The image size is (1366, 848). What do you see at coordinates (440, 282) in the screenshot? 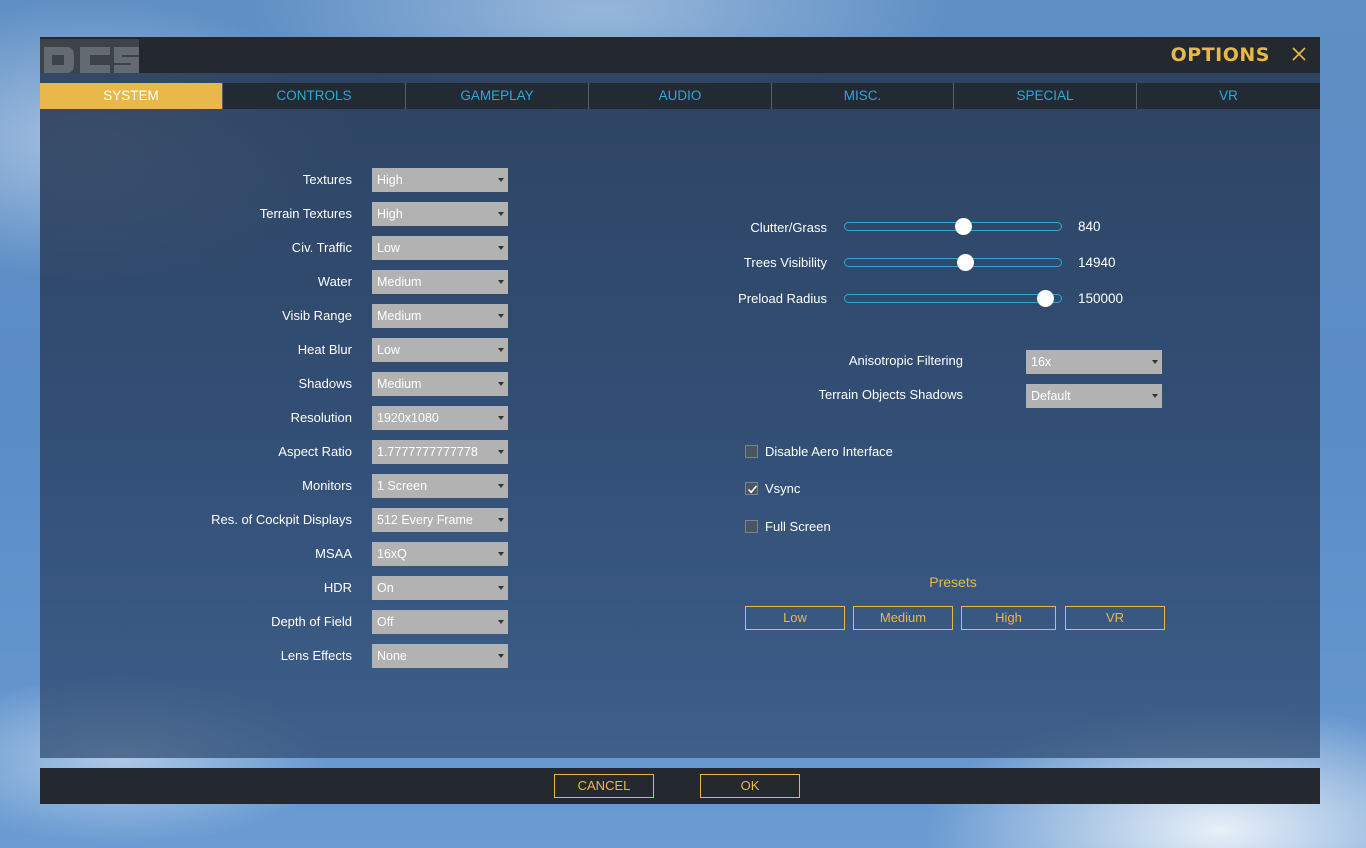
I see `water-dropdown: Medium` at bounding box center [440, 282].